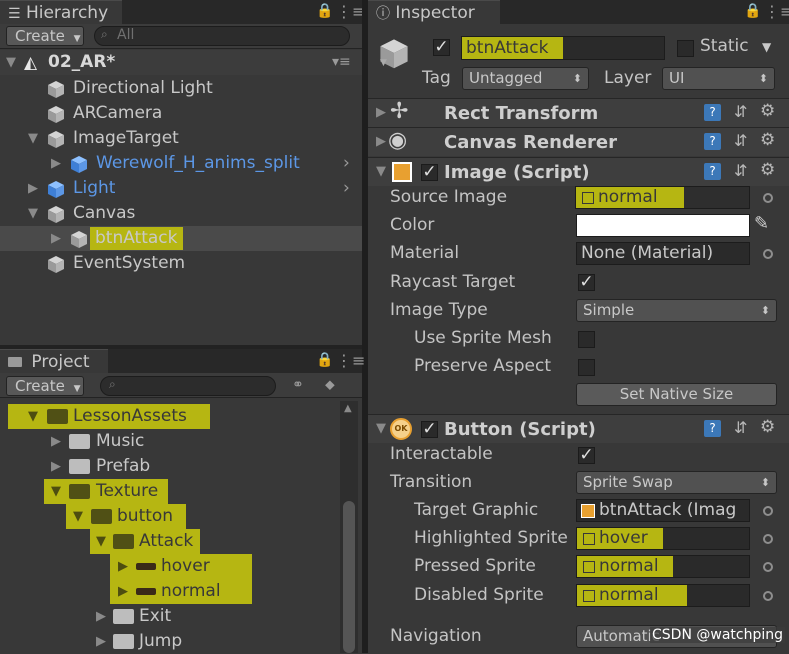 The width and height of the screenshot is (789, 654). Describe the element at coordinates (718, 78) in the screenshot. I see `layer-dropdown: UI ⬍` at that location.